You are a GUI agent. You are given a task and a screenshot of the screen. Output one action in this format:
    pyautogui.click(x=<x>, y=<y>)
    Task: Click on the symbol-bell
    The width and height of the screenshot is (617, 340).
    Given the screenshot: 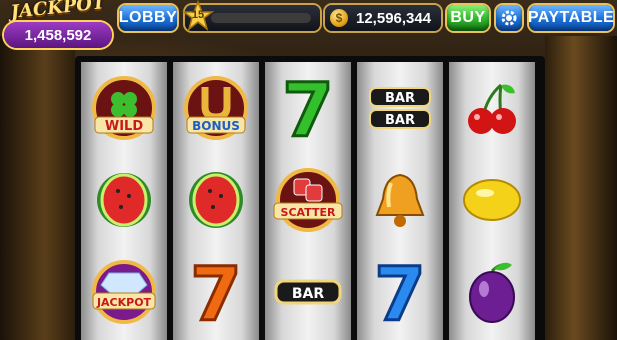 What is the action you would take?
    pyautogui.click(x=400, y=200)
    